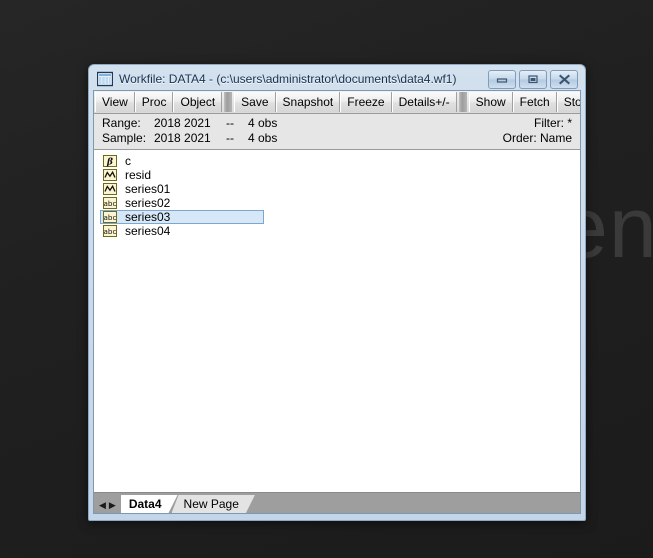 The height and width of the screenshot is (558, 653). I want to click on object-name: series02, so click(148, 203).